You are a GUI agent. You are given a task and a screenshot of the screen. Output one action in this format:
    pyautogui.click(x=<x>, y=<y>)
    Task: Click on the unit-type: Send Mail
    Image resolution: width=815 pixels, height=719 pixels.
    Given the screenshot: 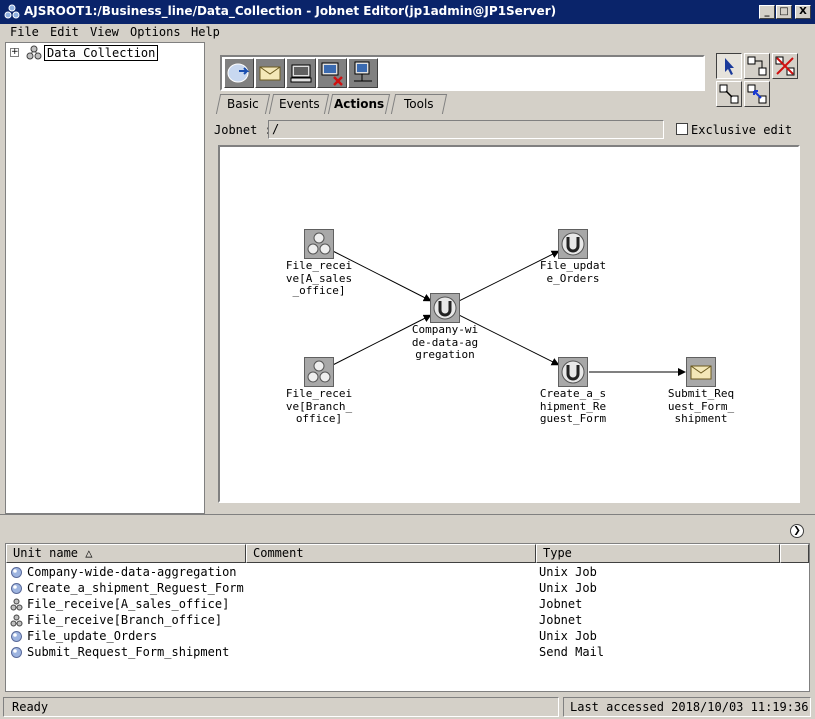 What is the action you would take?
    pyautogui.click(x=572, y=652)
    